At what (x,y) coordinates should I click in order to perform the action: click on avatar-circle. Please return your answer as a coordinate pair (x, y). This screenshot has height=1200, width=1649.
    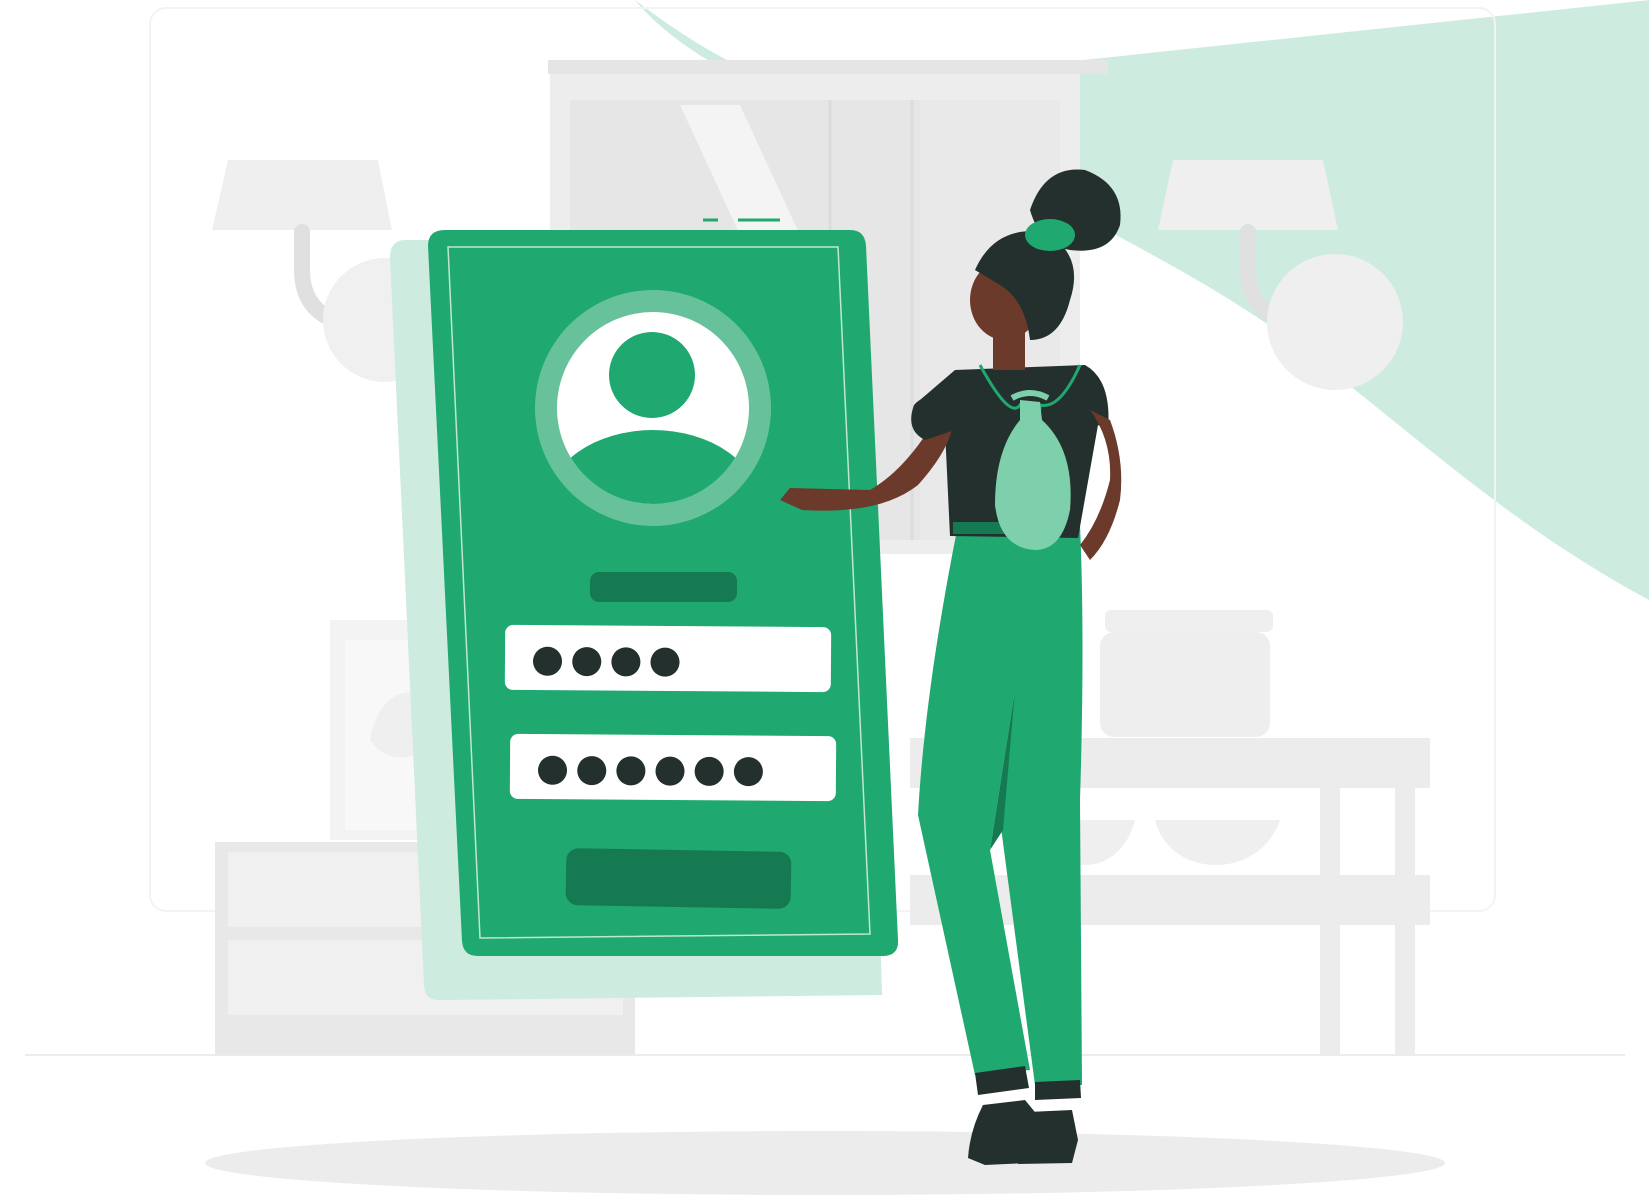
    Looking at the image, I should click on (653, 408).